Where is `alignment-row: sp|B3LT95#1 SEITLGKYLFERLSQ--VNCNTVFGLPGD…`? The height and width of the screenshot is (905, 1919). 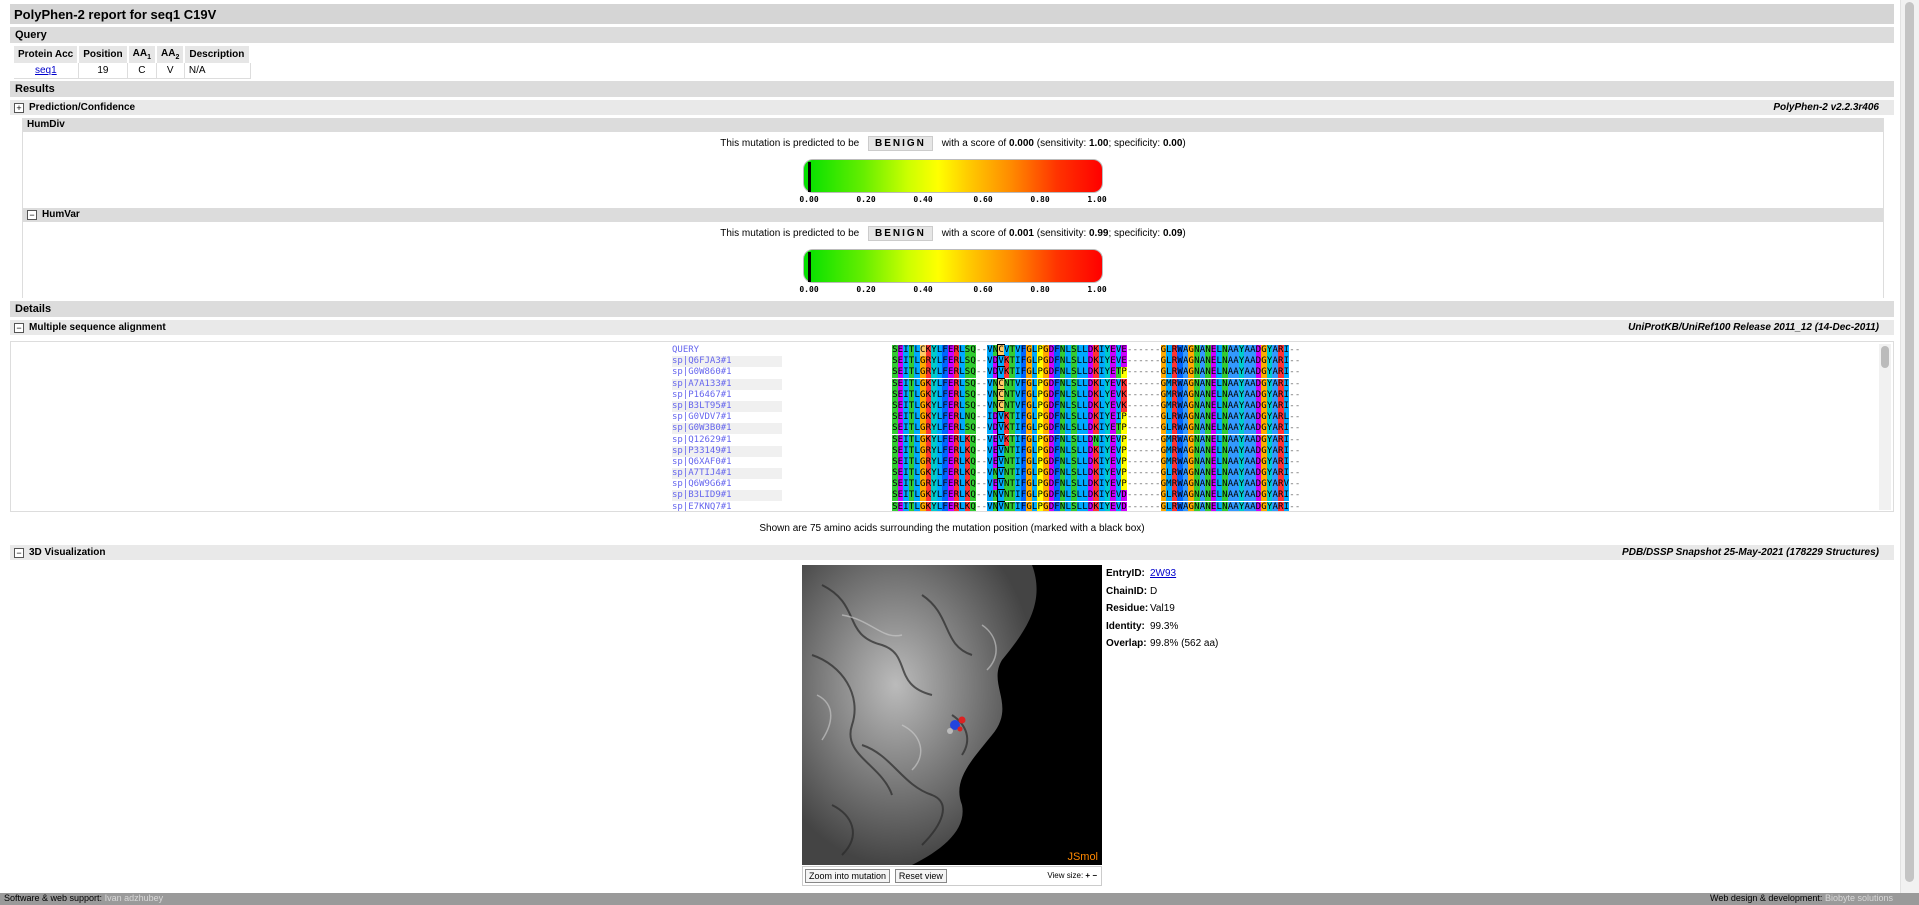
alignment-row: sp|B3LT95#1 SEITLGKYLFERLSQ--VNCNTVFGLPGD… is located at coordinates (986, 406).